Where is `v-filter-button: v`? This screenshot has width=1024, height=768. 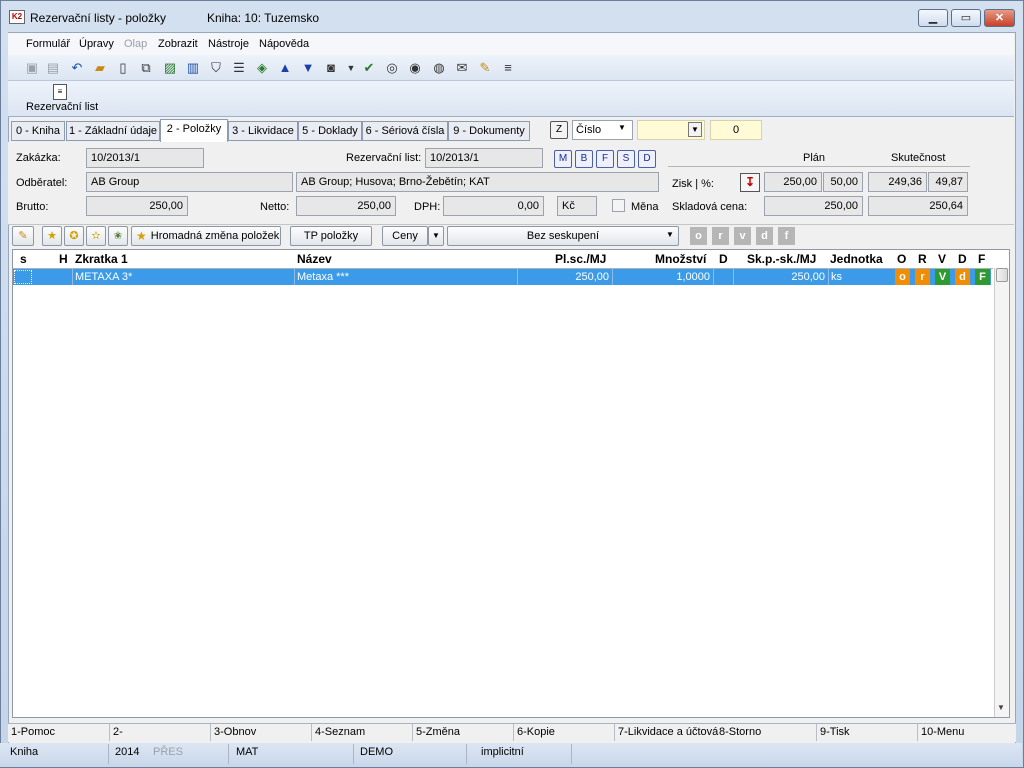 v-filter-button: v is located at coordinates (742, 236).